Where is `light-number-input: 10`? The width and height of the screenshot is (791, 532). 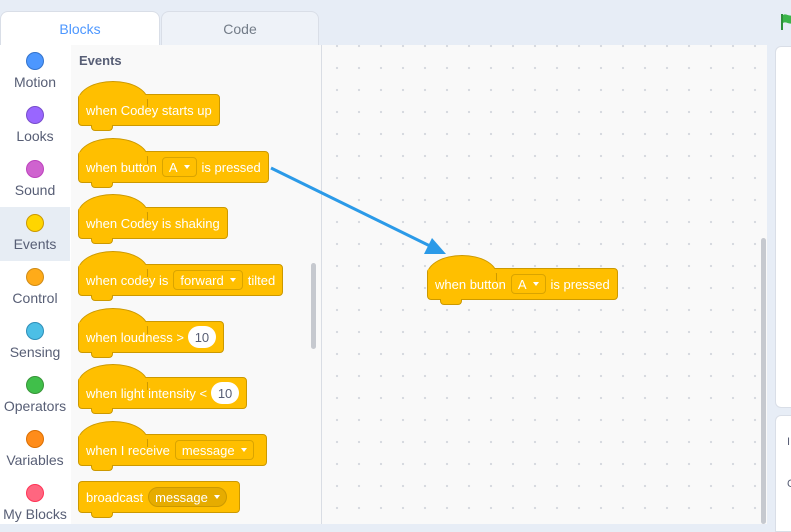
light-number-input: 10 is located at coordinates (225, 393).